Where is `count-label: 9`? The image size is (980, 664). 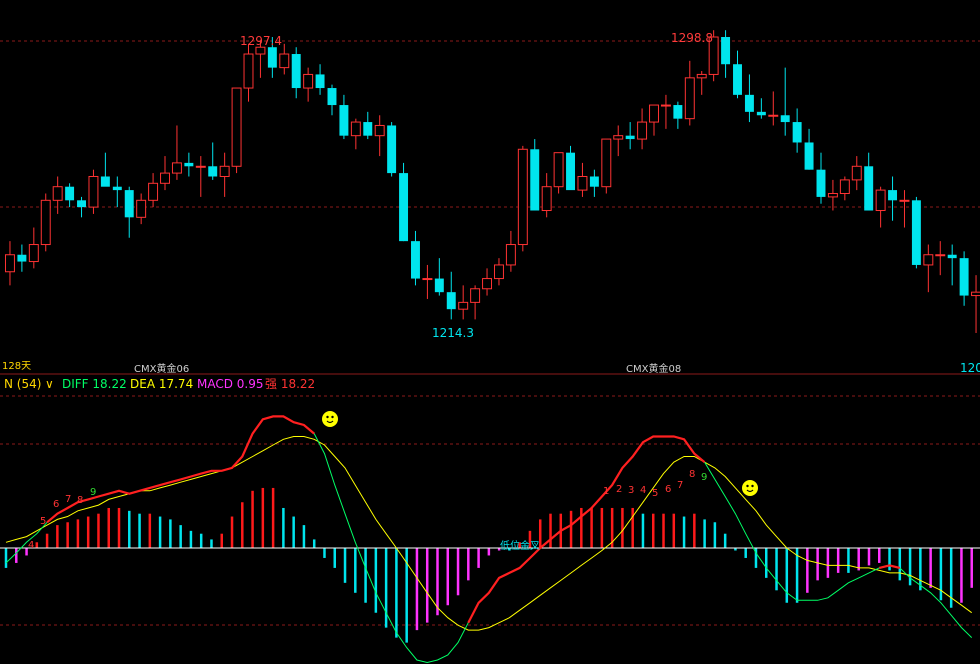
count-label: 9 is located at coordinates (704, 477).